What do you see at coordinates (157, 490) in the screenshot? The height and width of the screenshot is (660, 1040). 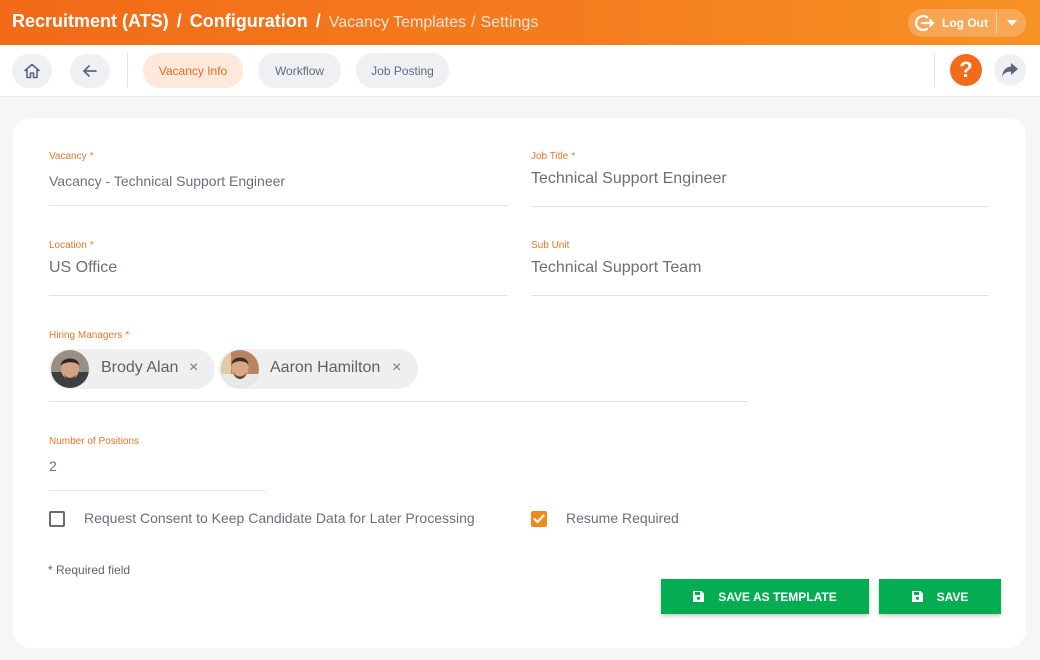 I see `positions-underline` at bounding box center [157, 490].